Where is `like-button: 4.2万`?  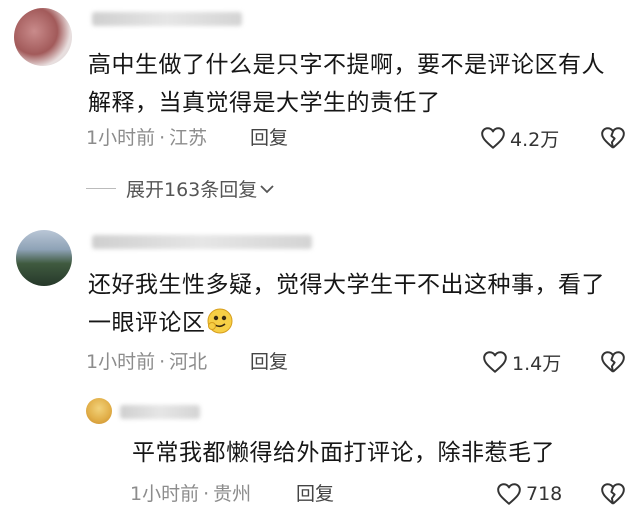 like-button: 4.2万 is located at coordinates (519, 138).